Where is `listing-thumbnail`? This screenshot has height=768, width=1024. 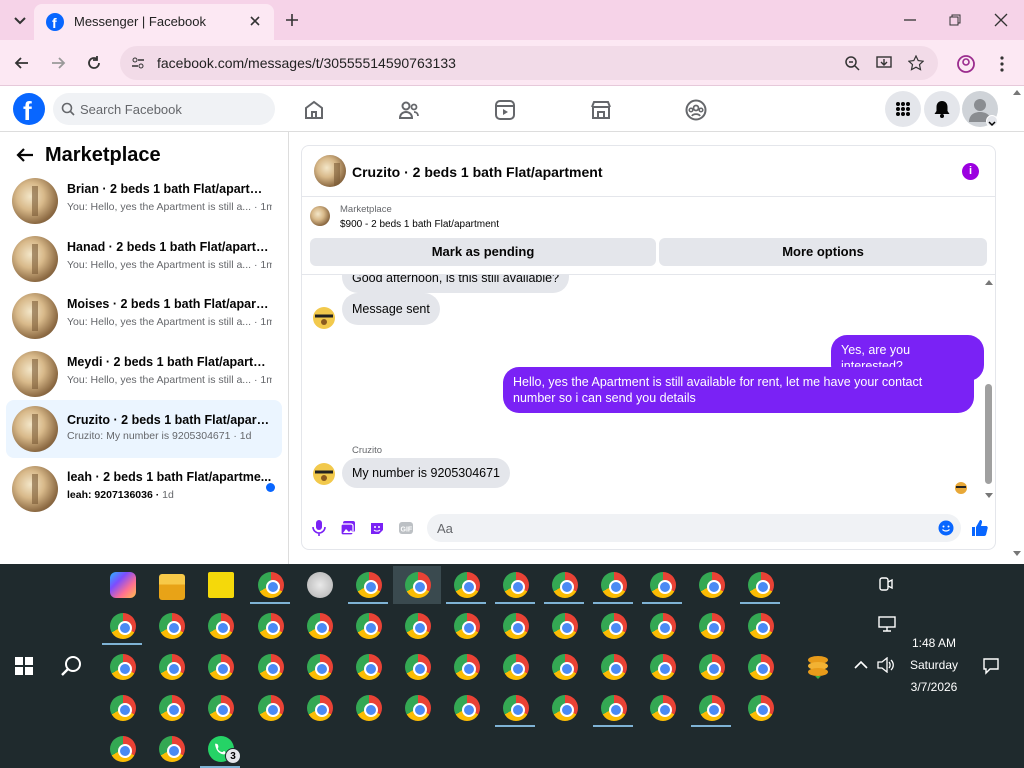 listing-thumbnail is located at coordinates (330, 171).